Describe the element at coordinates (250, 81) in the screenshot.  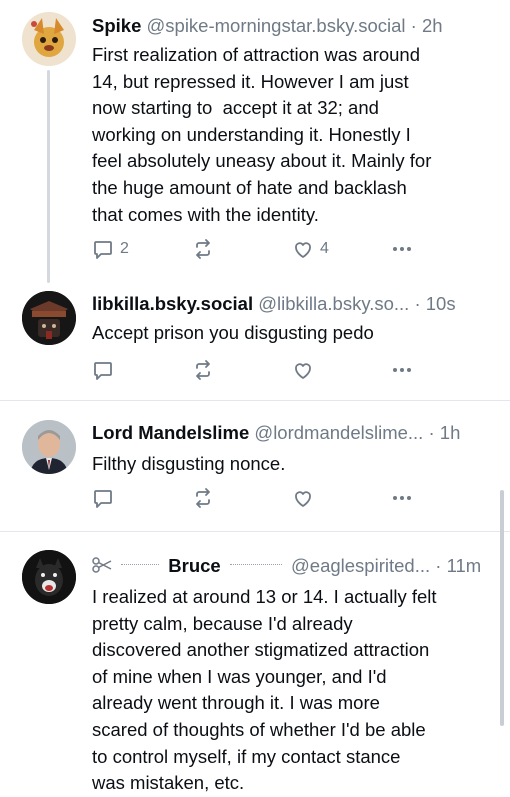
I see `post-text-line: 14, but repressed it. However I am just` at that location.